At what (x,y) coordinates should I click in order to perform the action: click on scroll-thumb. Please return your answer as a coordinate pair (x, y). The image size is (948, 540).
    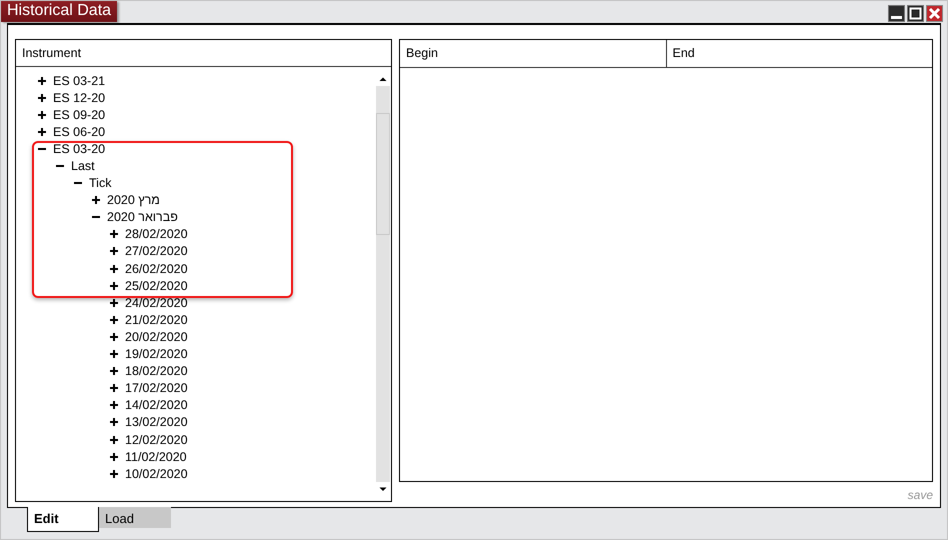
    Looking at the image, I should click on (383, 174).